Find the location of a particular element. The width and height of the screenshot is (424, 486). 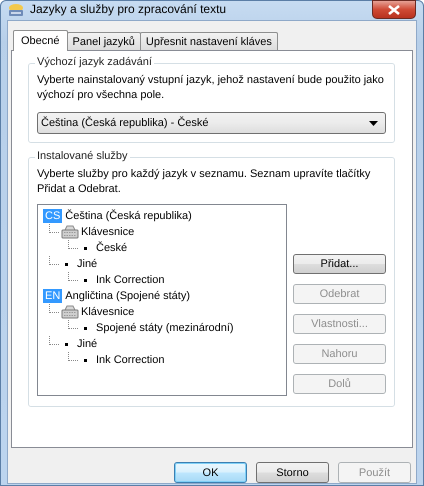

tab: Panel jazyků is located at coordinates (103, 41).